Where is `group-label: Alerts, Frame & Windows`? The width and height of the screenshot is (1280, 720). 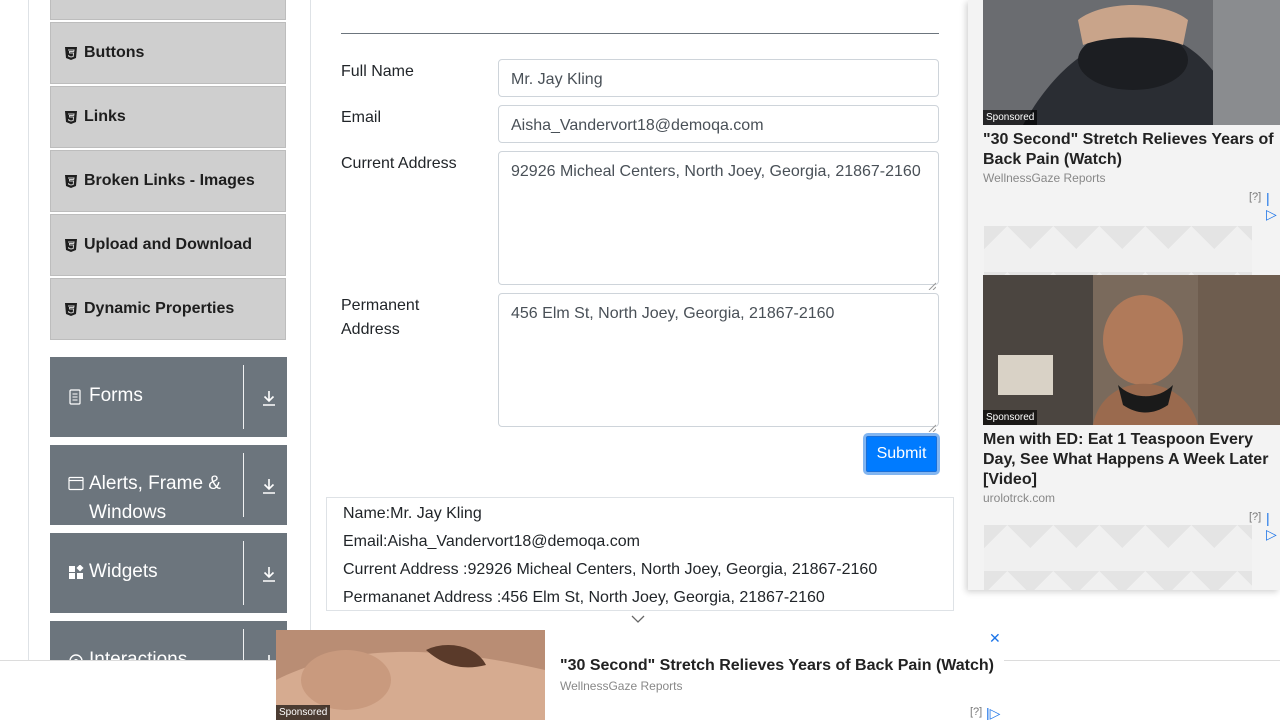 group-label: Alerts, Frame & Windows is located at coordinates (155, 498).